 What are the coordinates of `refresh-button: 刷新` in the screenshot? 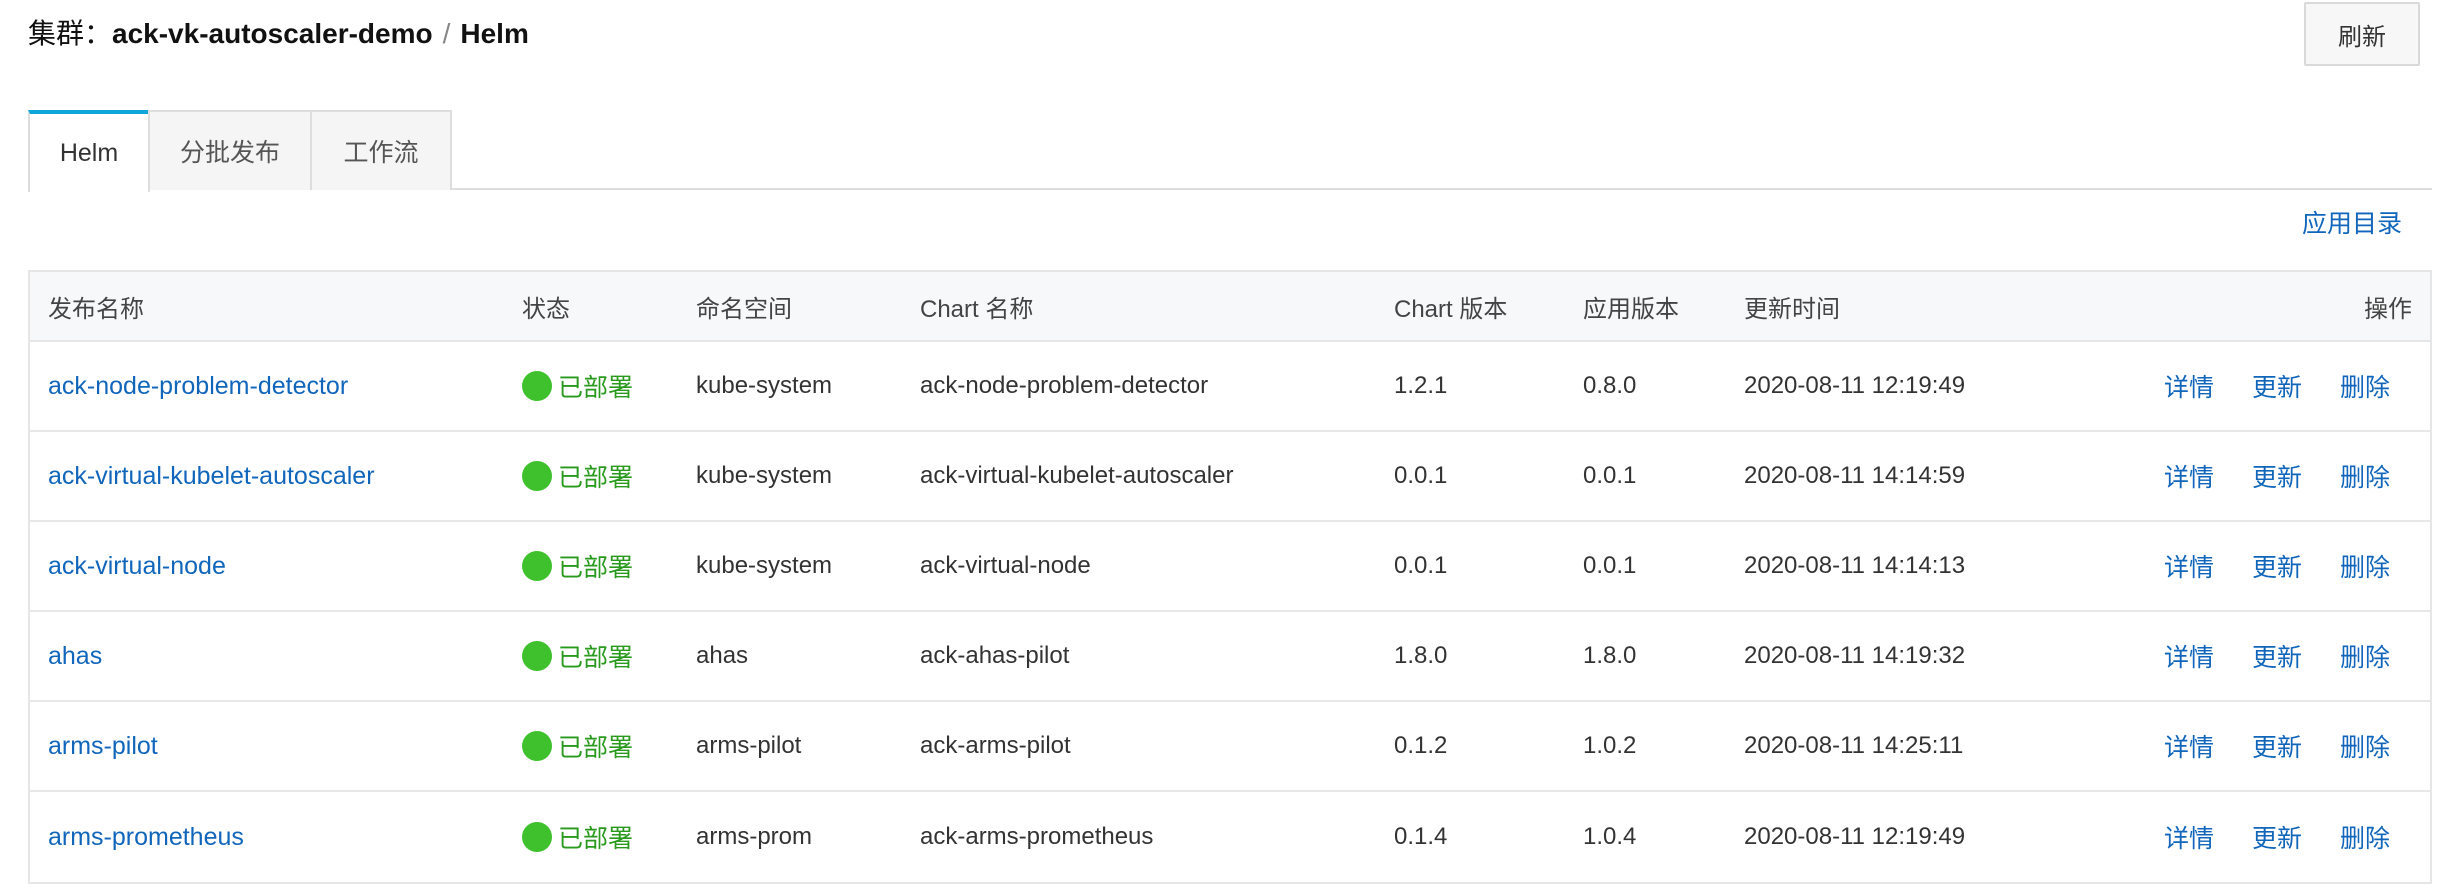 It's located at (2362, 34).